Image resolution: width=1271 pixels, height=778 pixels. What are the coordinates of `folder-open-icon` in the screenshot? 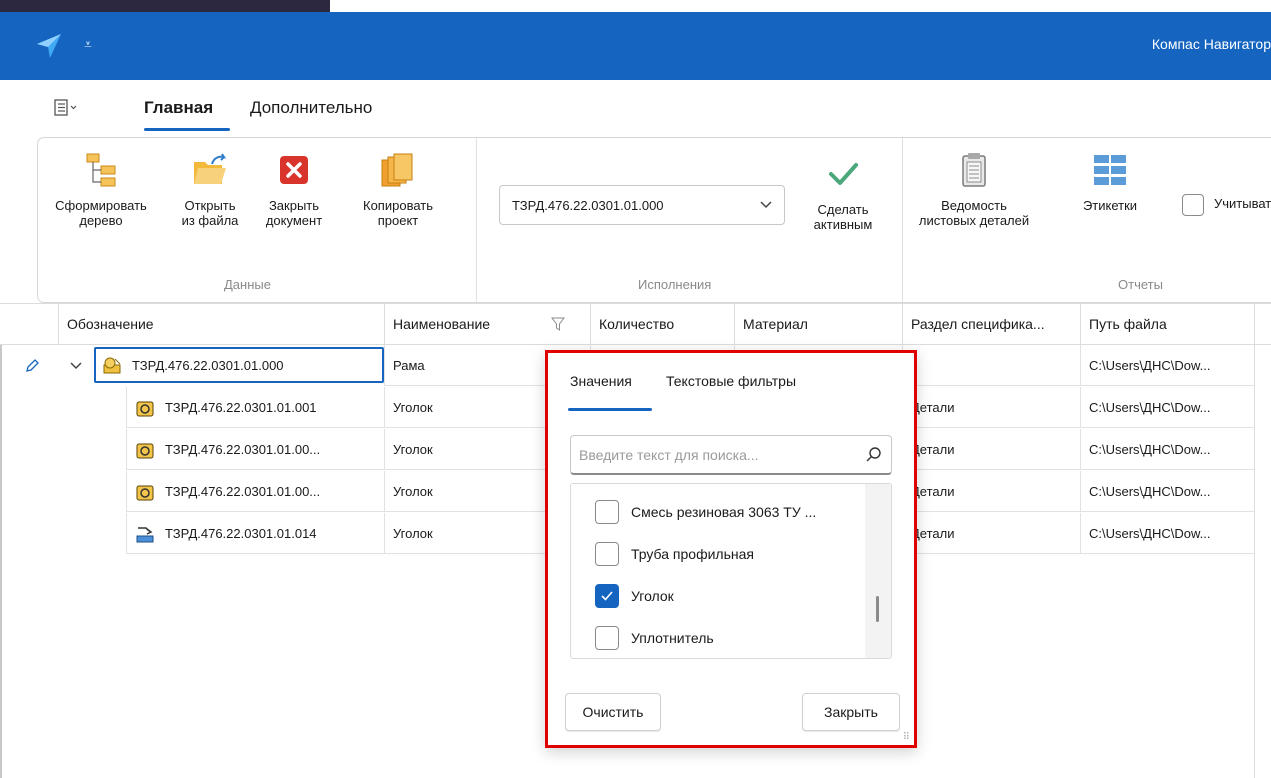 It's located at (210, 168).